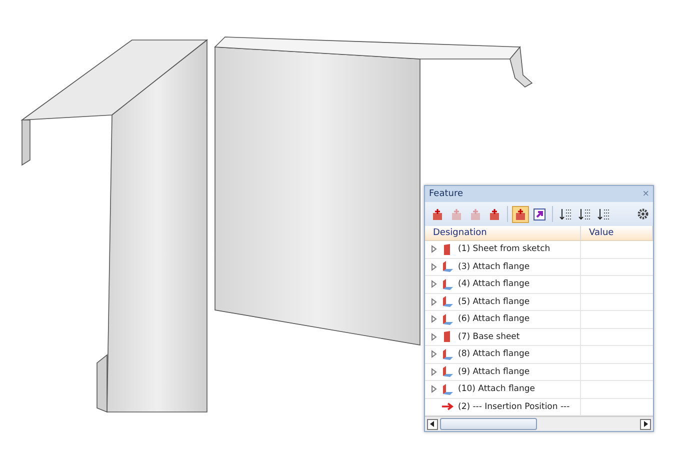 This screenshot has height=453, width=680. I want to click on arrow-box-icon, so click(539, 214).